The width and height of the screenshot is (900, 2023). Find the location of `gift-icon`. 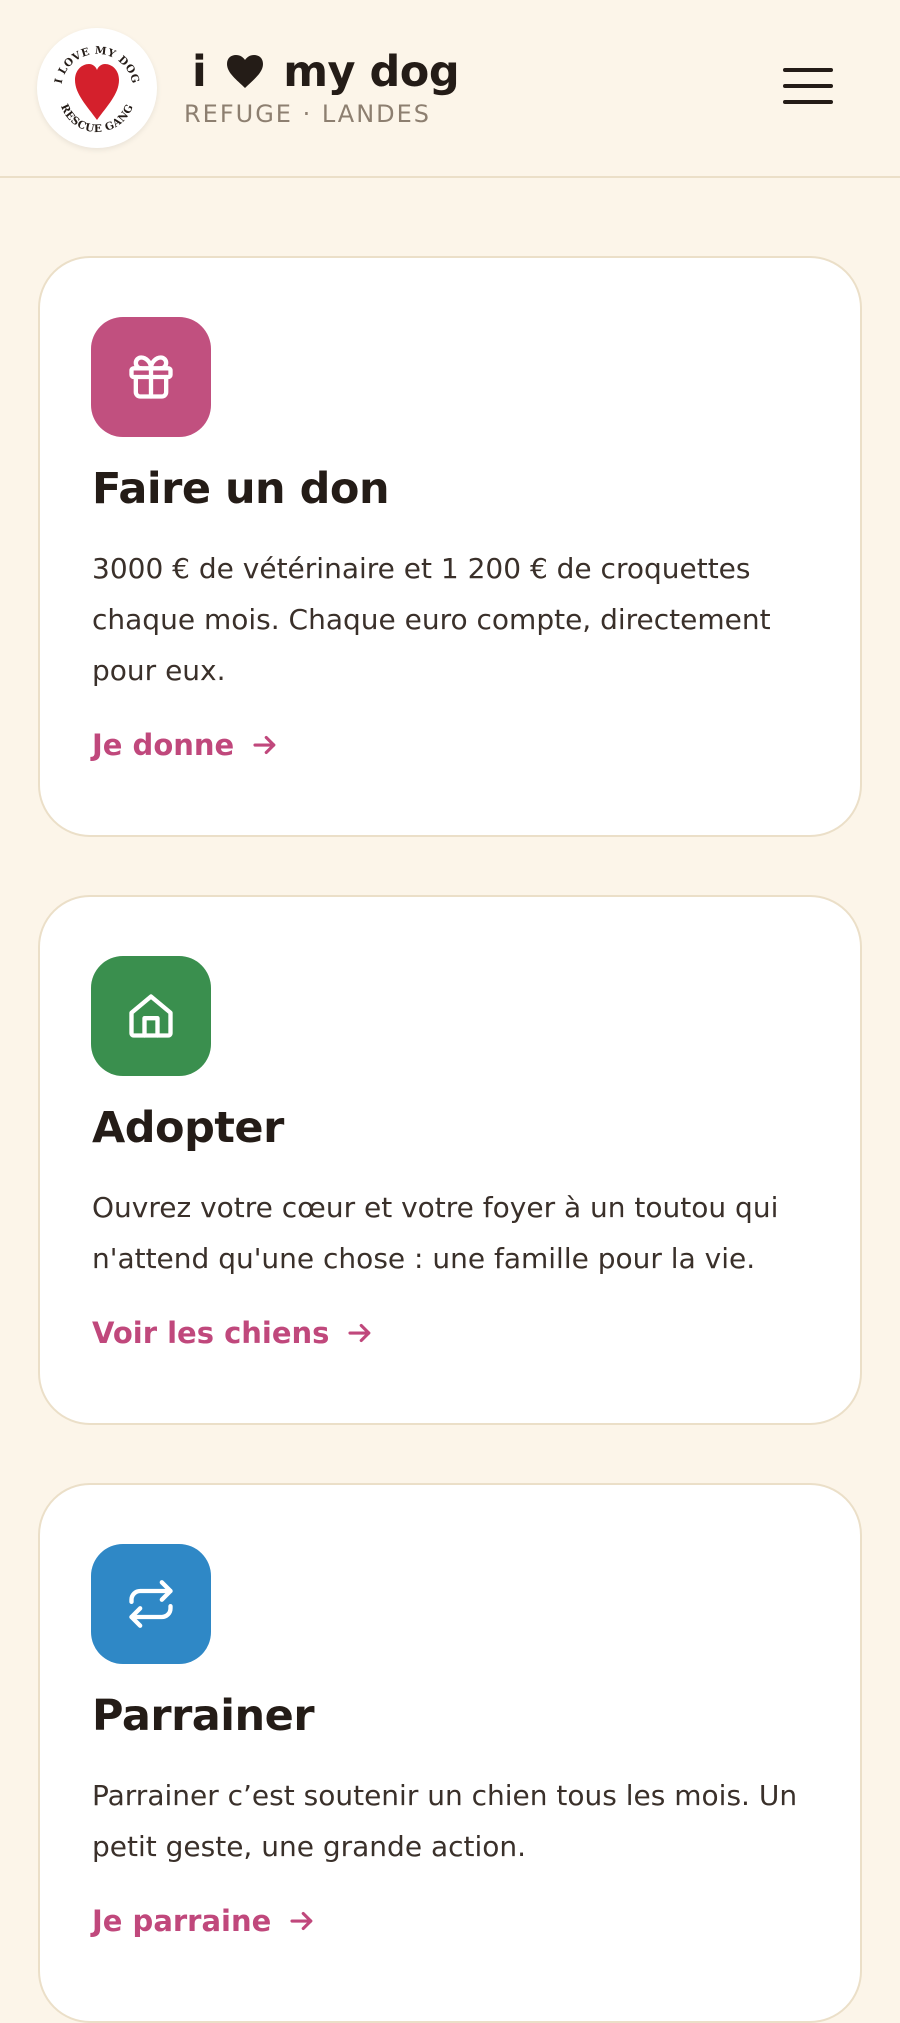

gift-icon is located at coordinates (151, 377).